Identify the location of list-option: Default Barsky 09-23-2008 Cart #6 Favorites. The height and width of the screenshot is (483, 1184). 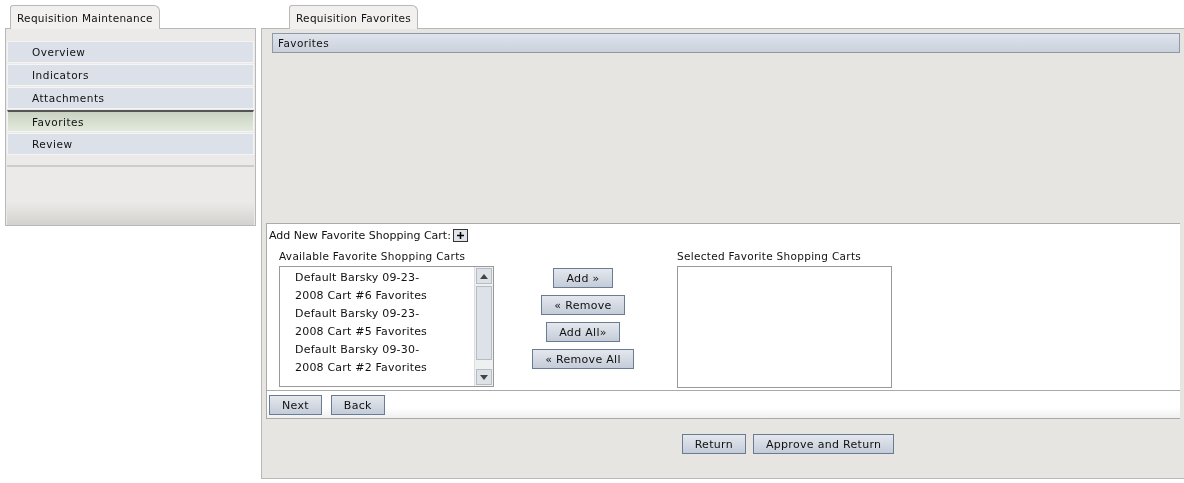
(370, 287).